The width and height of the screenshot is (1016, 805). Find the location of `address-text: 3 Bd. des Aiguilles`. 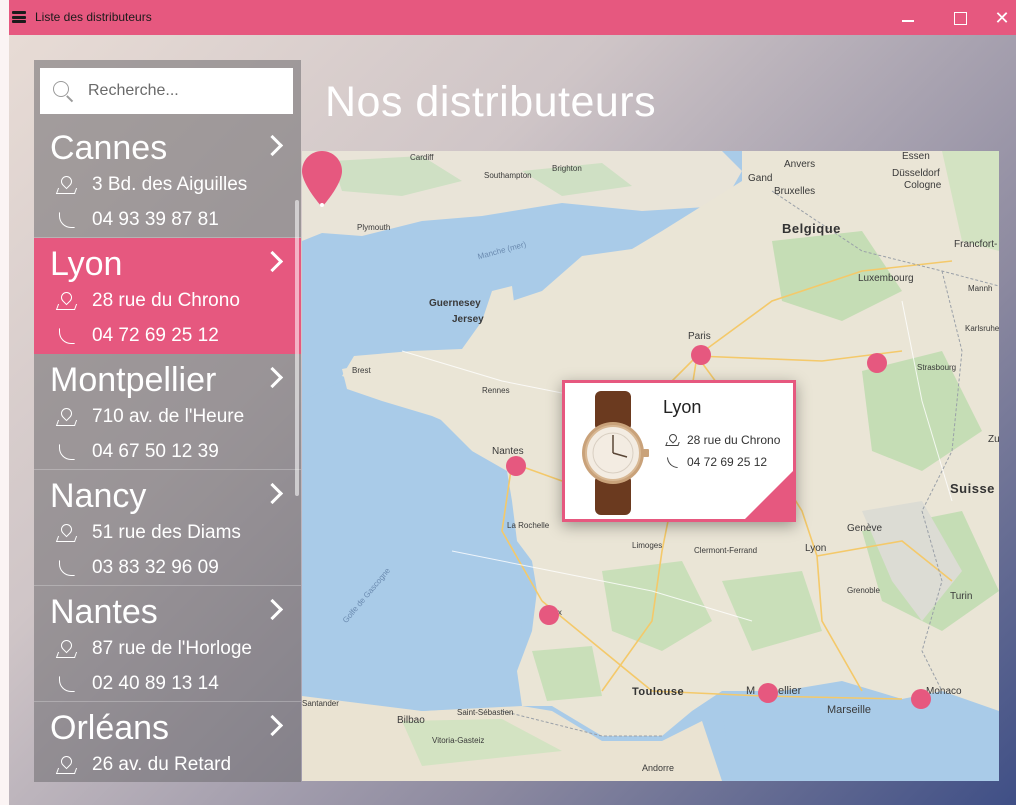

address-text: 3 Bd. des Aiguilles is located at coordinates (170, 184).